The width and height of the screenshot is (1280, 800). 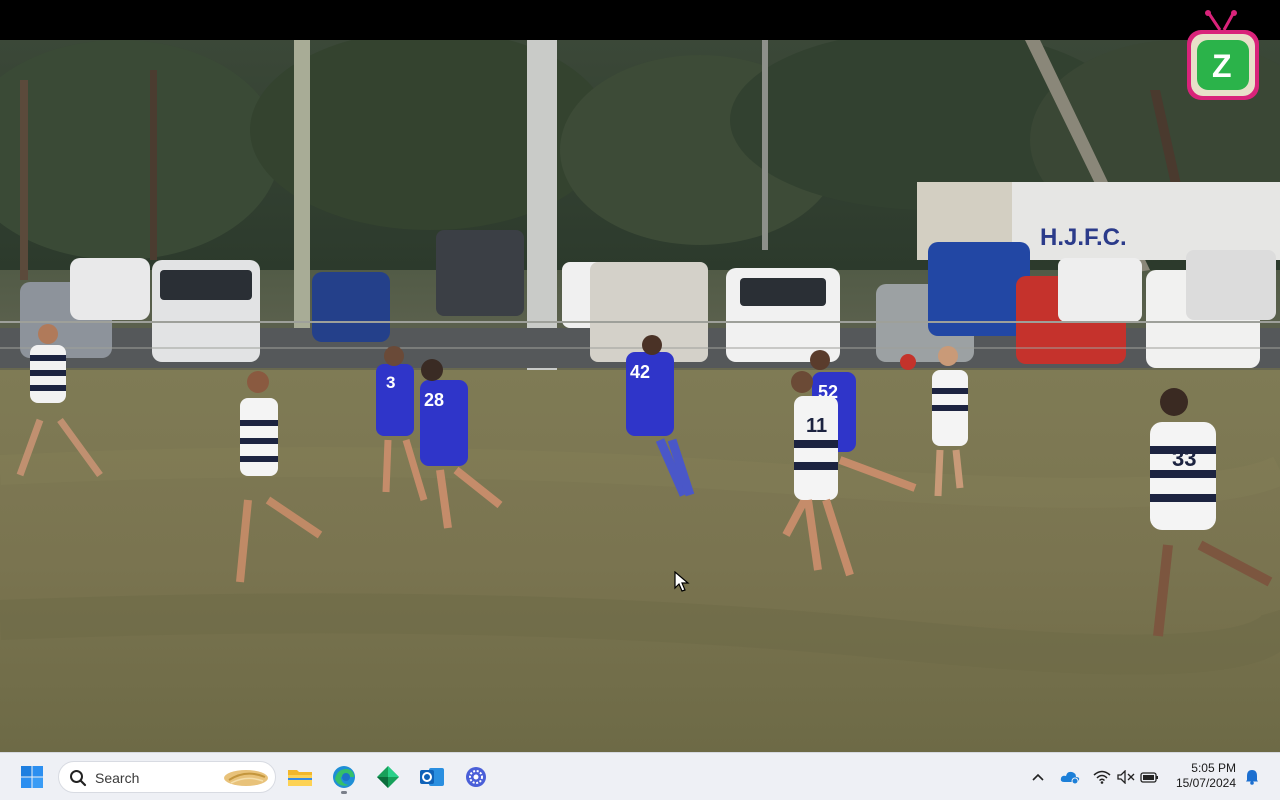 I want to click on clock-date: 15/07/2024, so click(x=1205, y=783).